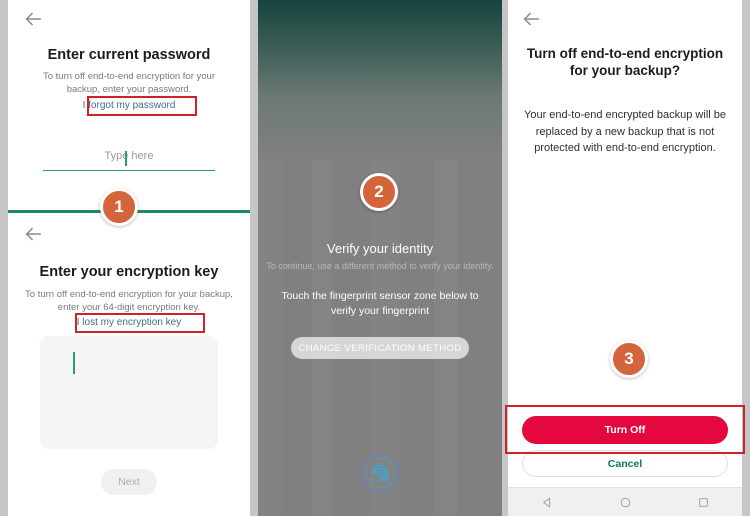 The width and height of the screenshot is (750, 516). I want to click on step-badge-2: 2, so click(379, 192).